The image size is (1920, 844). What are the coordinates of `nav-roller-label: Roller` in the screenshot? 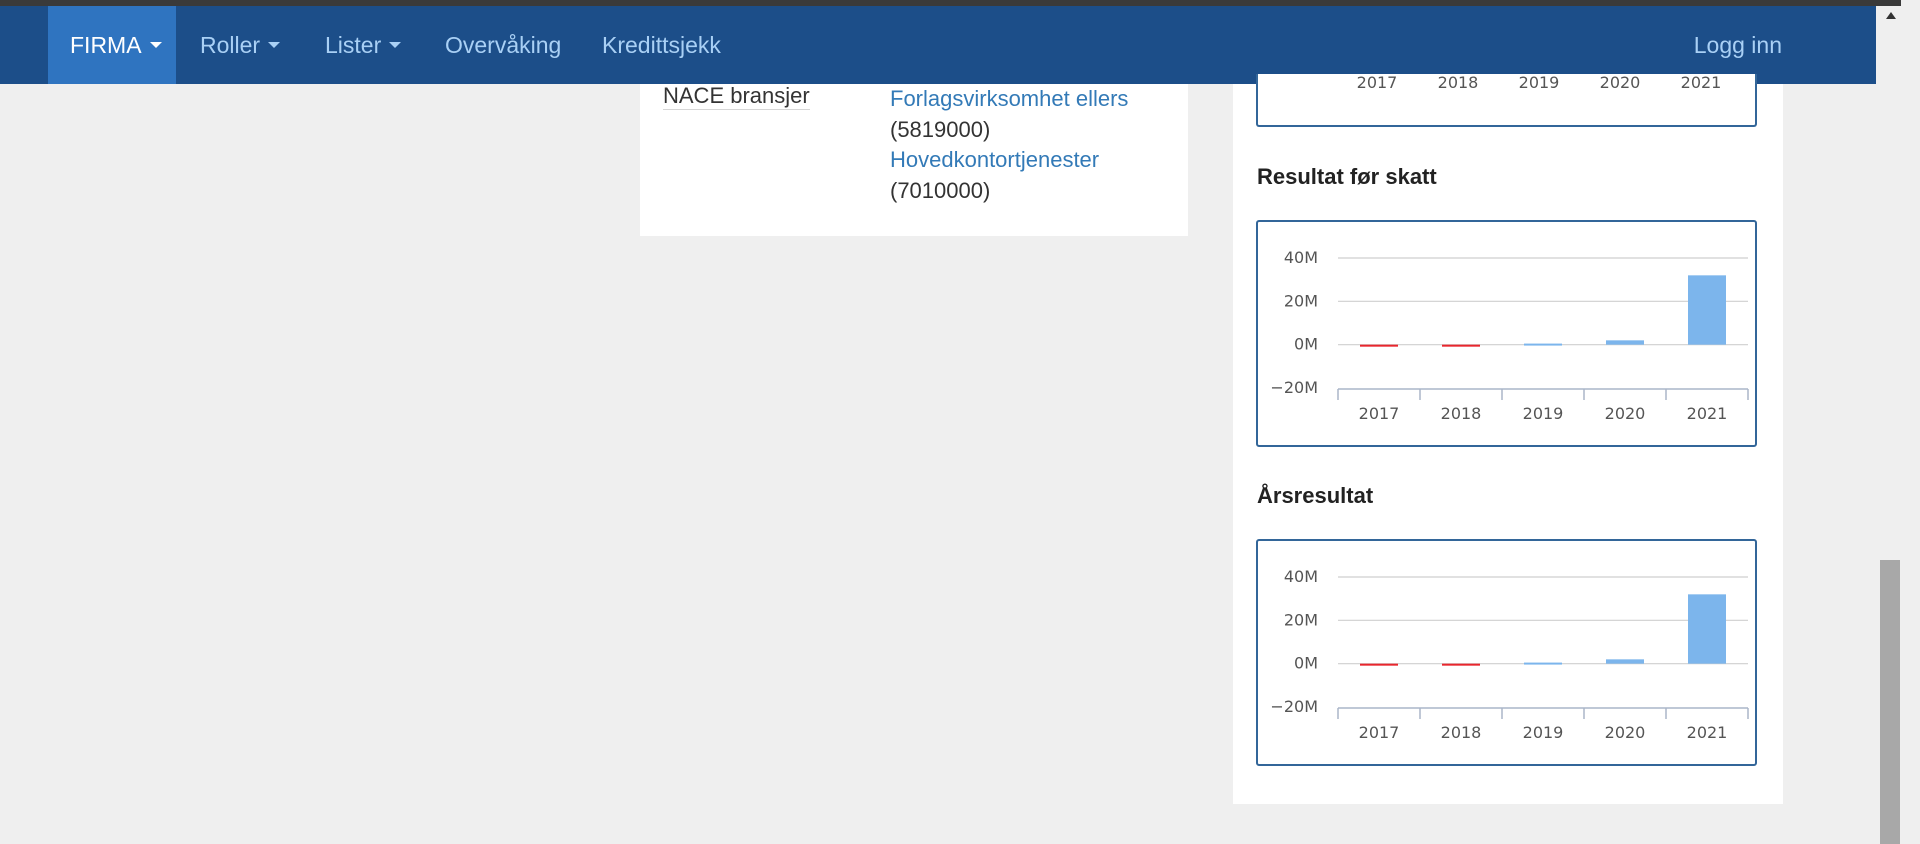 It's located at (230, 45).